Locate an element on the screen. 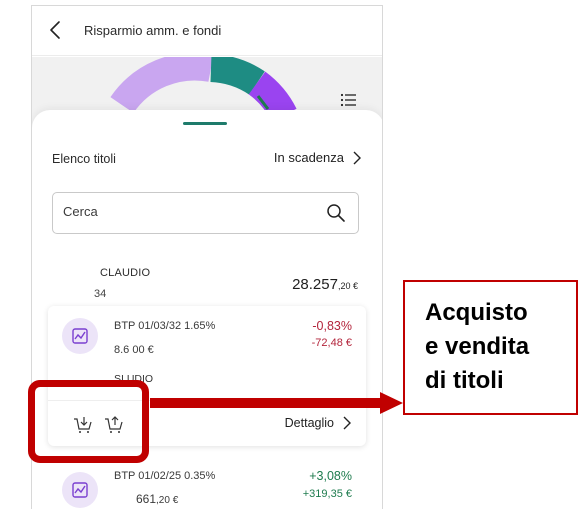 This screenshot has height=509, width=585. chevron-right-icon is located at coordinates (357, 157).